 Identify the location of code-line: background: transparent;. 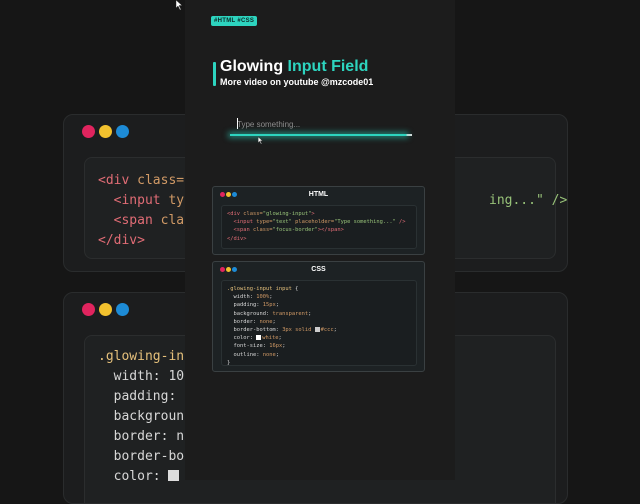
(282, 314).